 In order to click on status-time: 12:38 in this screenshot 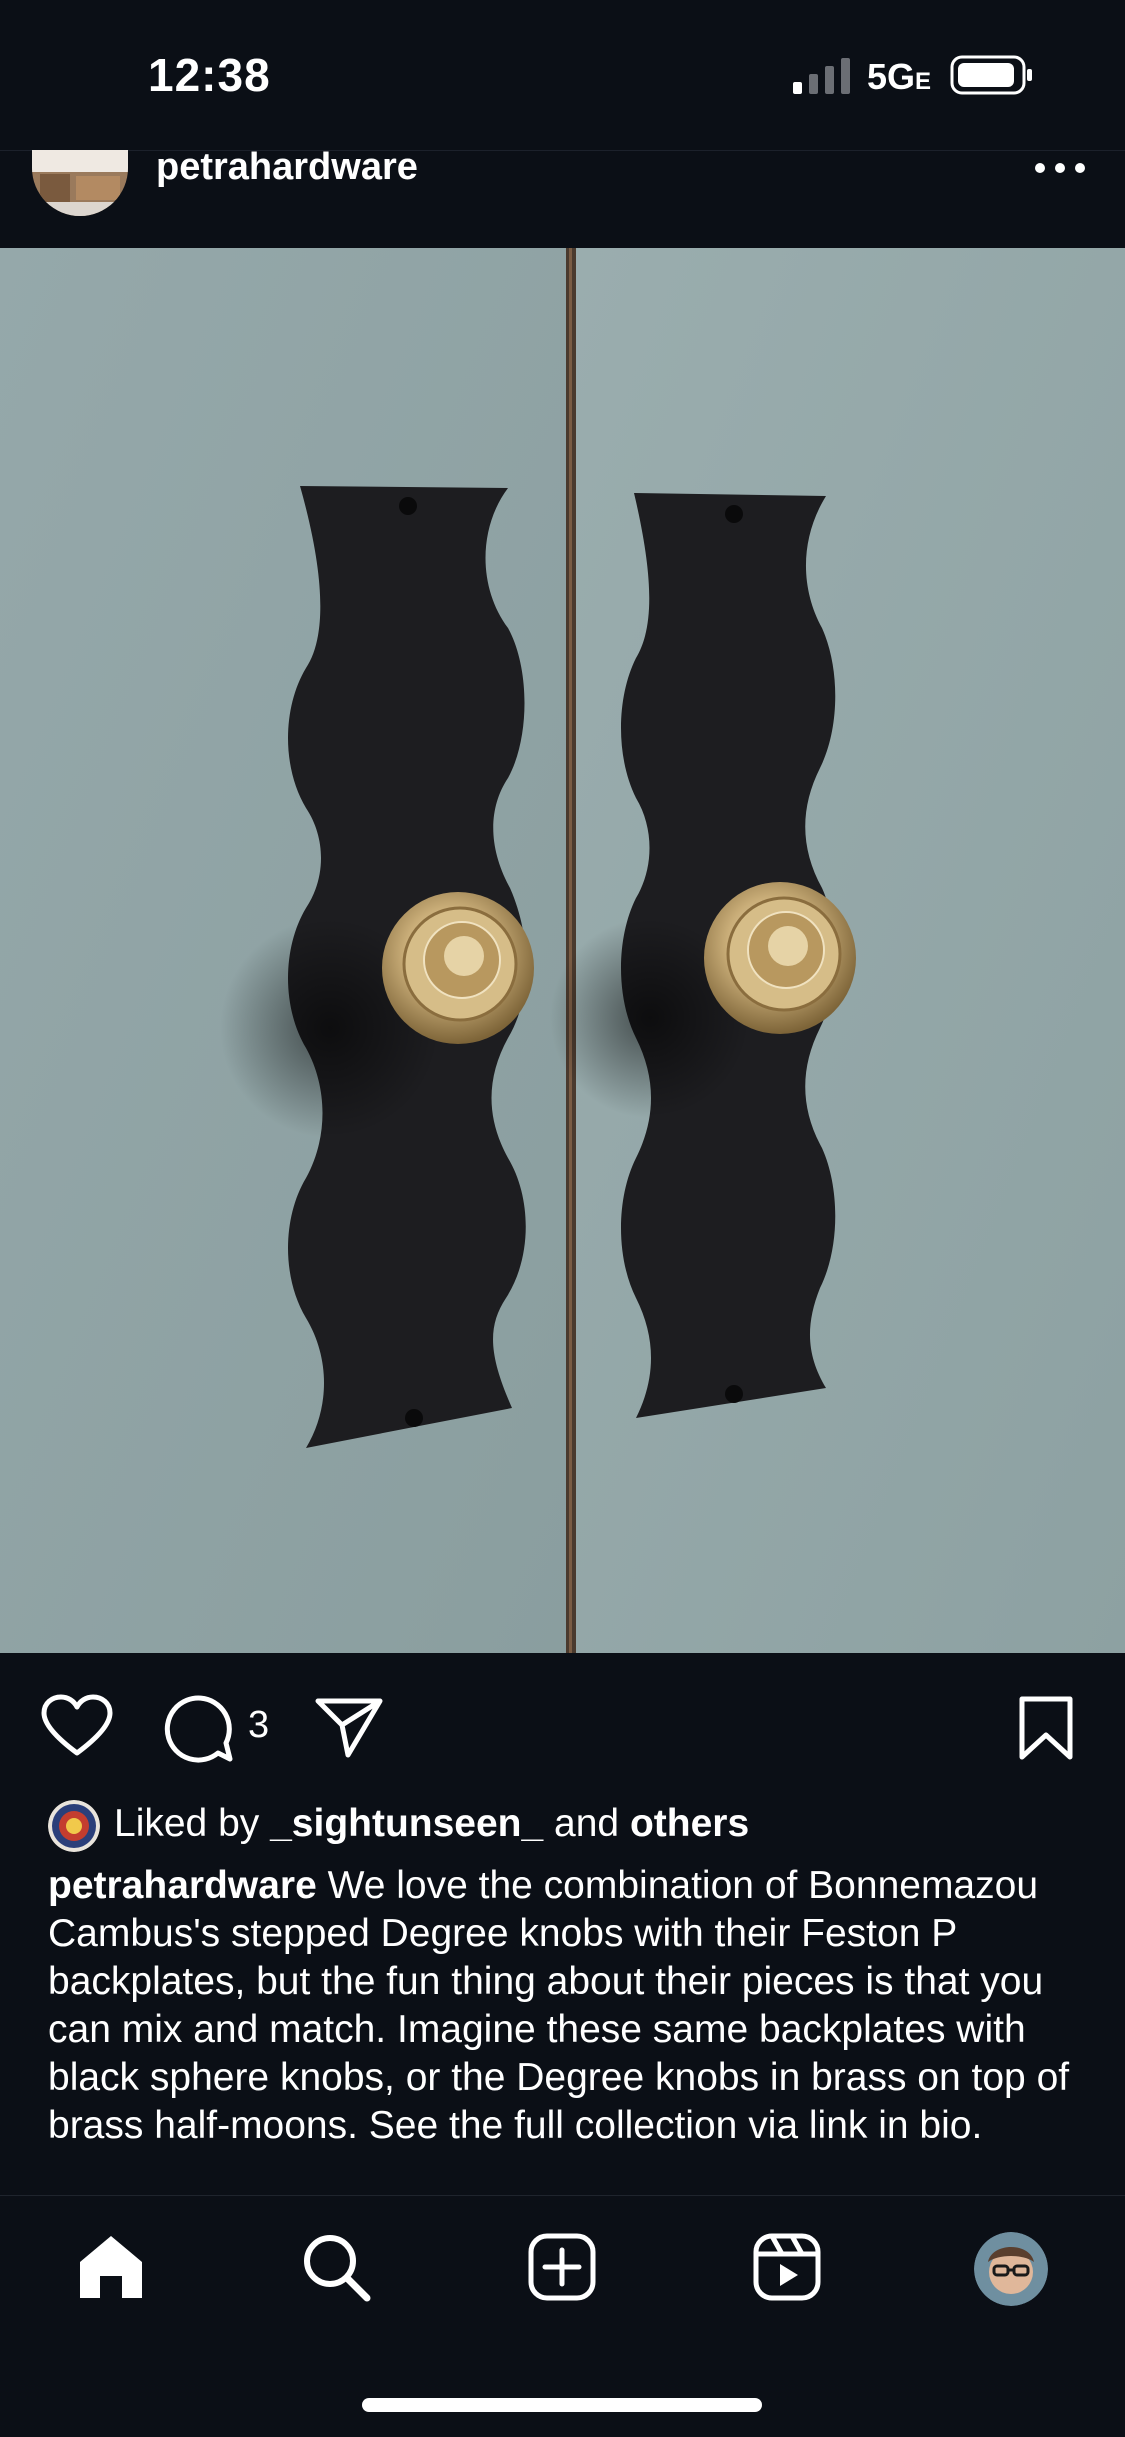, I will do `click(209, 75)`.